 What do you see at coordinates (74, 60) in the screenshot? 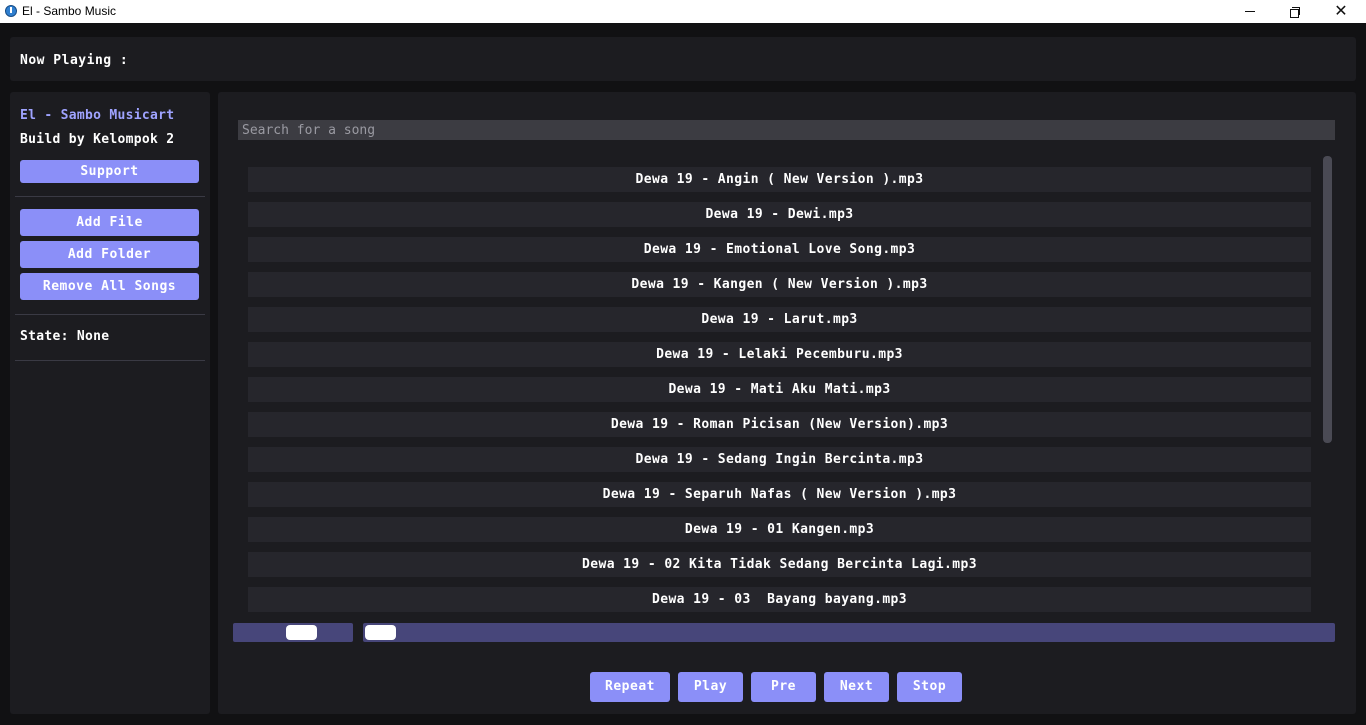
I see `now-playing-label: Now Playing :` at bounding box center [74, 60].